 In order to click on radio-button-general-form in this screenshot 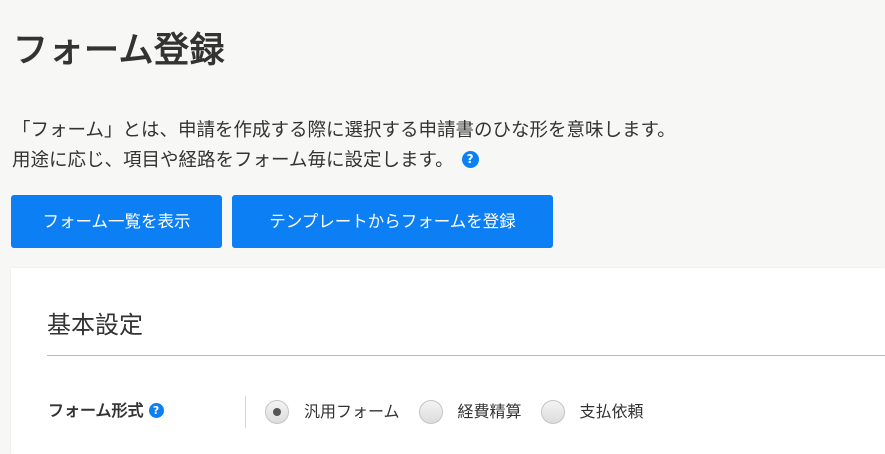, I will do `click(277, 412)`.